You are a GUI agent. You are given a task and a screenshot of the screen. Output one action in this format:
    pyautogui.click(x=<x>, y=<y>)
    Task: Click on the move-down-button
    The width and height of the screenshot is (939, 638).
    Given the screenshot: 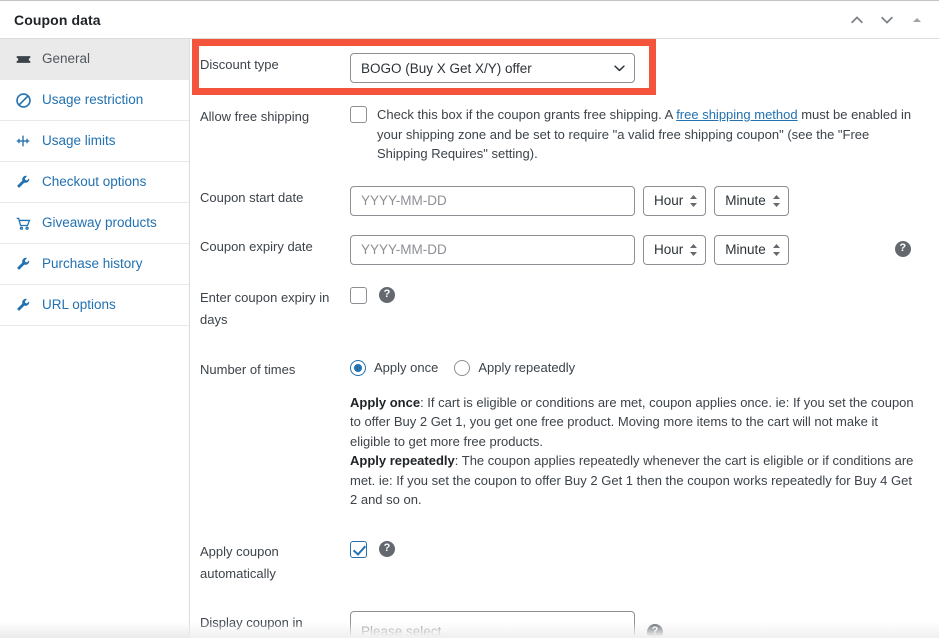 What is the action you would take?
    pyautogui.click(x=887, y=20)
    